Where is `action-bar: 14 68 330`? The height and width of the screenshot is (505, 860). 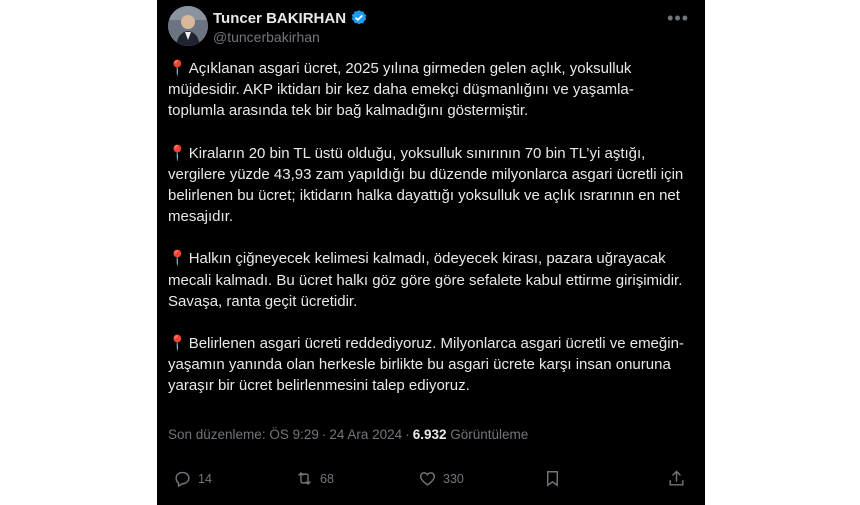 action-bar: 14 68 330 is located at coordinates (428, 481).